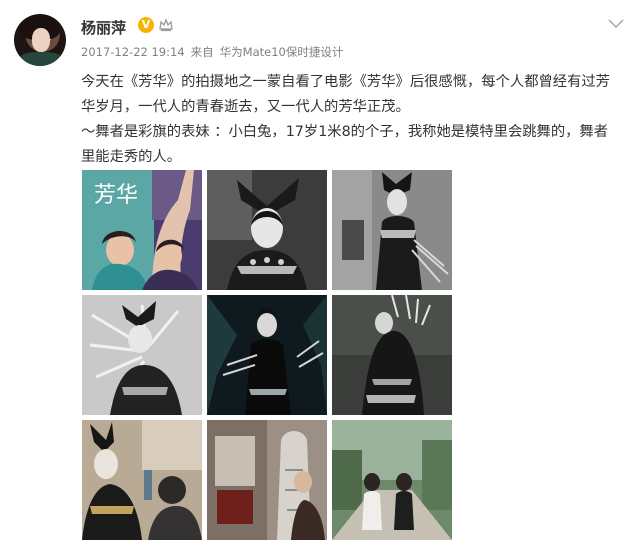 This screenshot has height=550, width=640. I want to click on author-name: 杨丽萍, so click(103, 27).